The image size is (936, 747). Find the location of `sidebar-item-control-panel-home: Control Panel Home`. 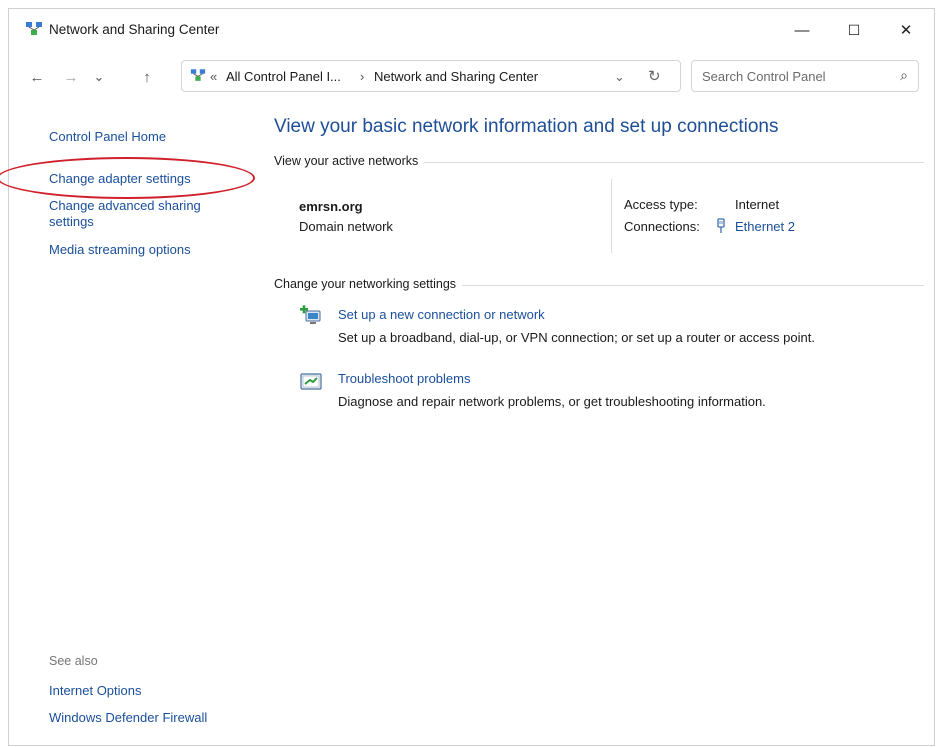

sidebar-item-control-panel-home: Control Panel Home is located at coordinates (107, 137).